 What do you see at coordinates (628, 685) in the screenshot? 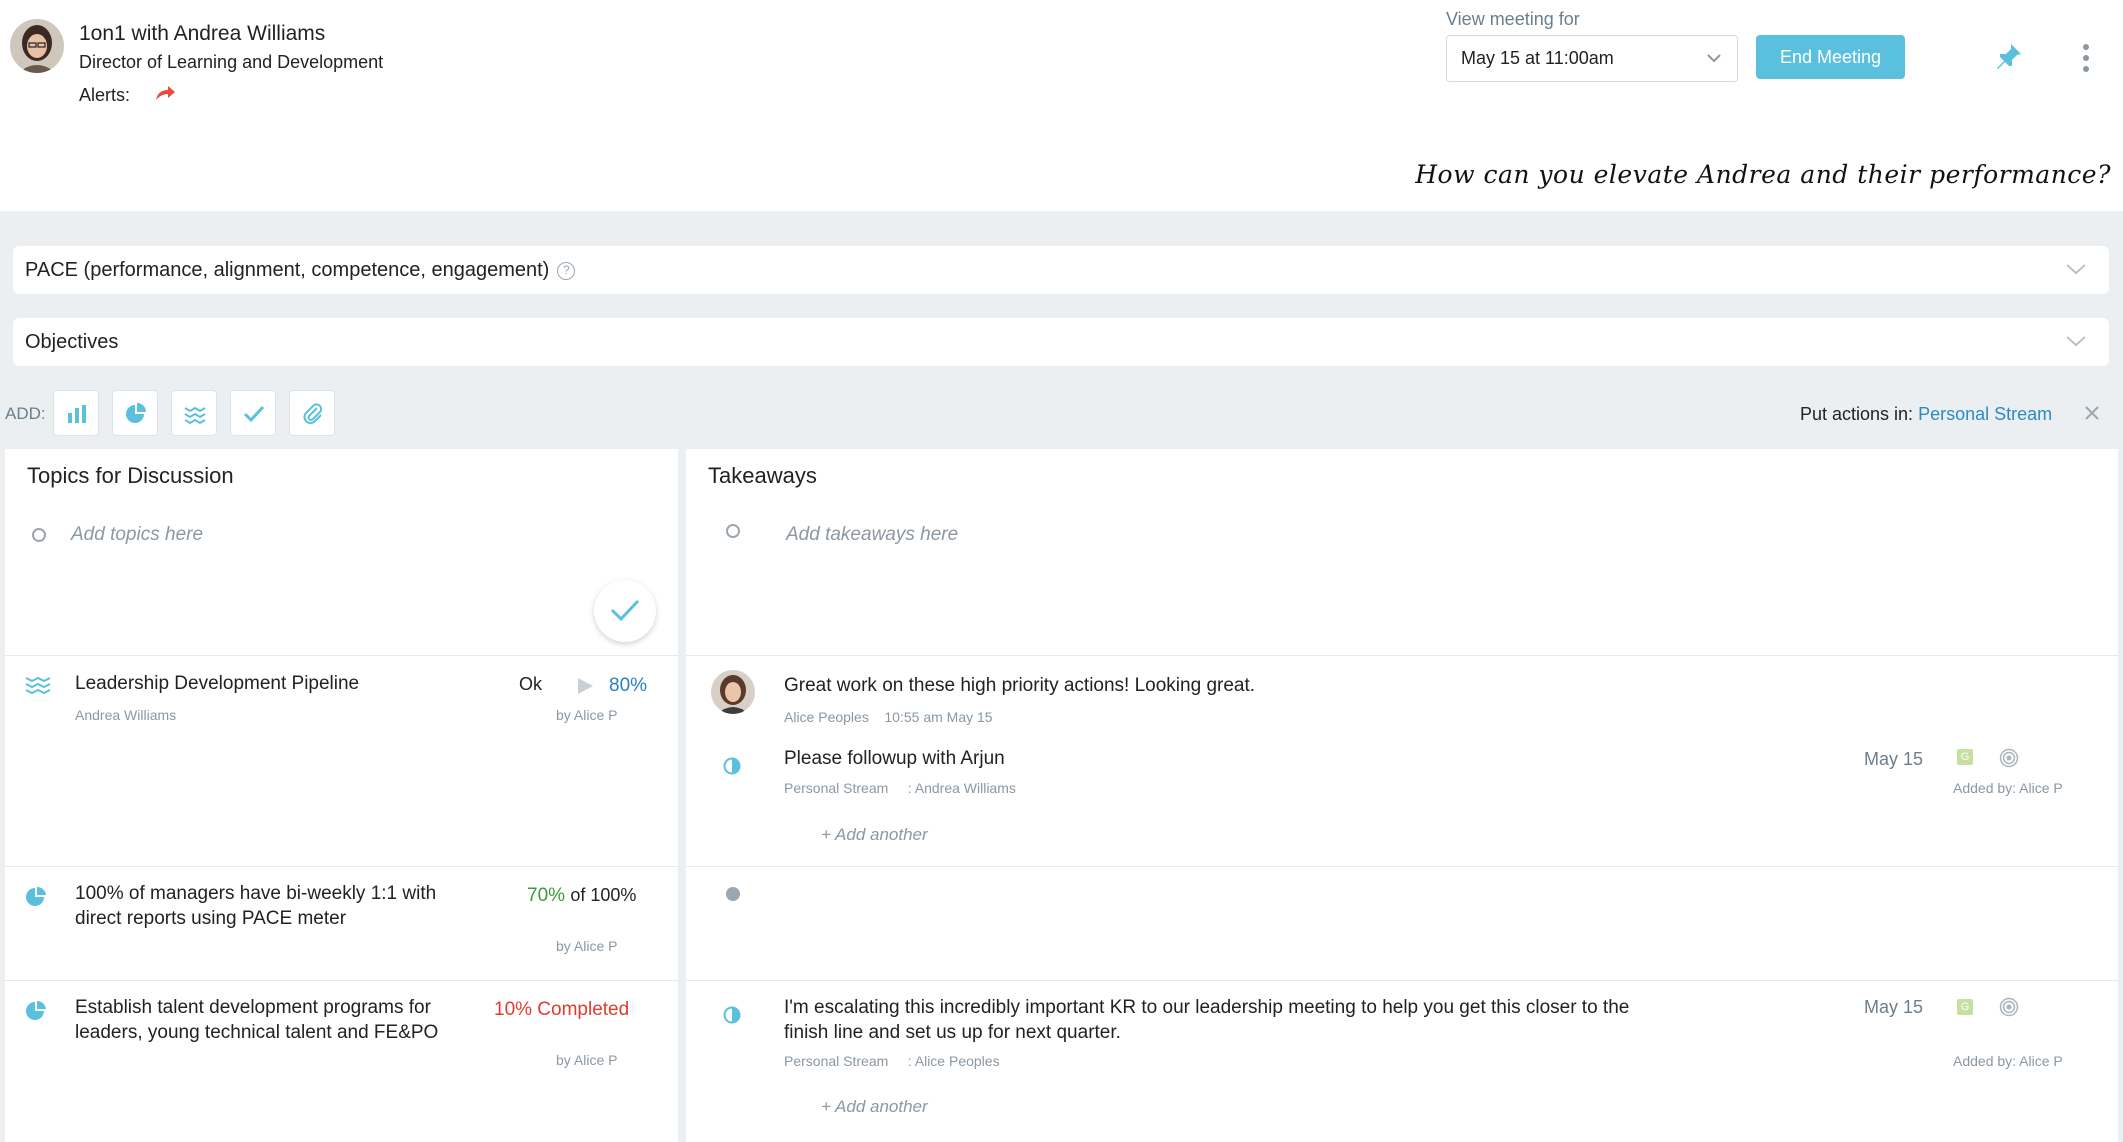
I see `progress-percent: 80%` at bounding box center [628, 685].